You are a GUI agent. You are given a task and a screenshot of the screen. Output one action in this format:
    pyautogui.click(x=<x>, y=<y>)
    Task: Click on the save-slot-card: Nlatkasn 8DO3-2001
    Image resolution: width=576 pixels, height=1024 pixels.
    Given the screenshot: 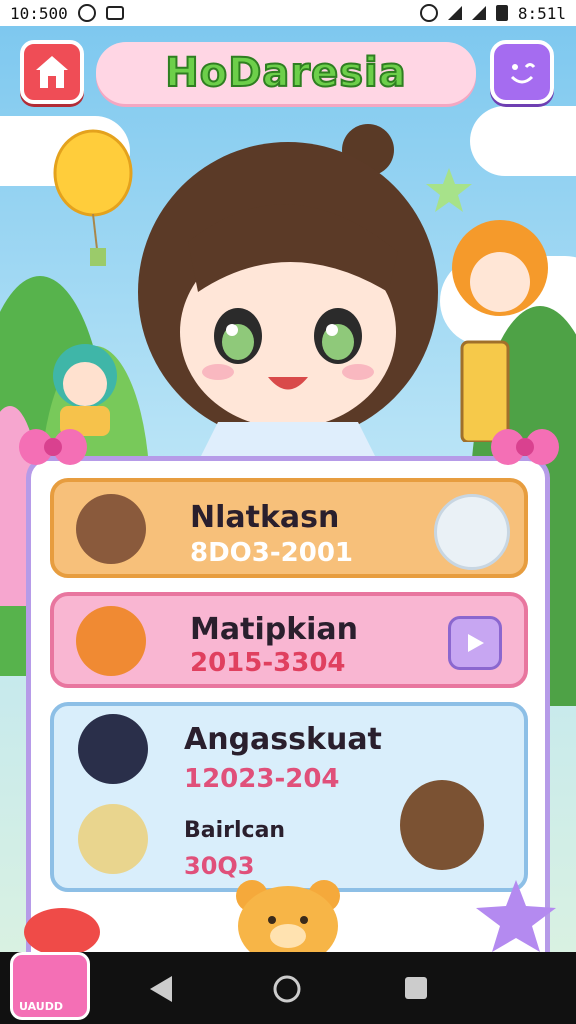 What is the action you would take?
    pyautogui.click(x=289, y=528)
    